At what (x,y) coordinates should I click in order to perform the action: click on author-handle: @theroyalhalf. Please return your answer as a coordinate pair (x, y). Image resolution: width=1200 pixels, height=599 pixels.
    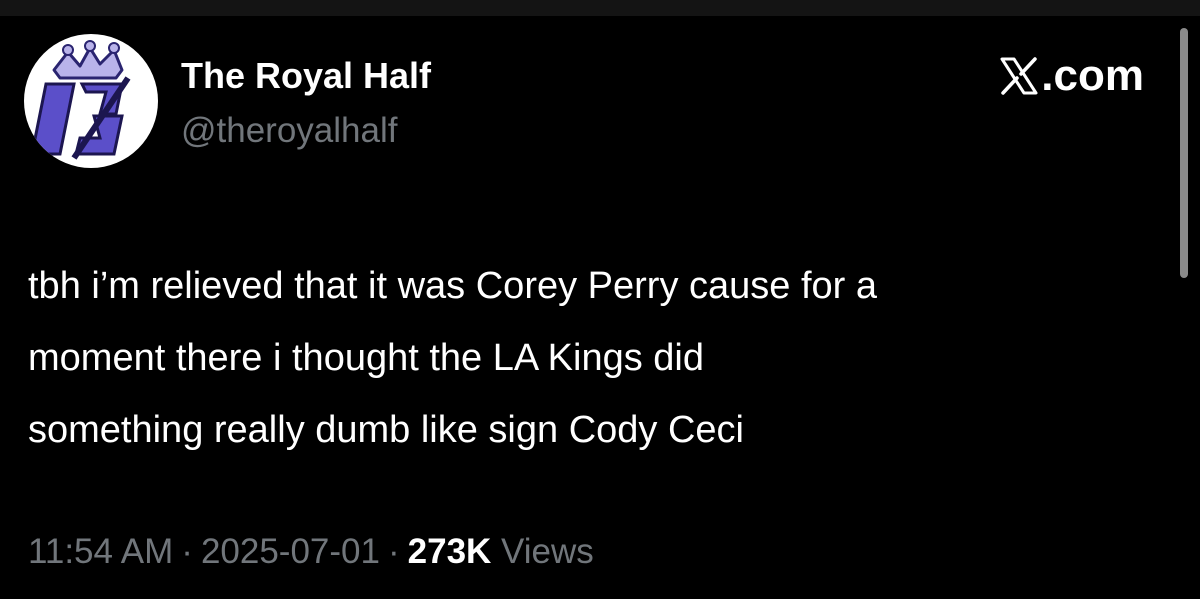
    Looking at the image, I should click on (289, 131).